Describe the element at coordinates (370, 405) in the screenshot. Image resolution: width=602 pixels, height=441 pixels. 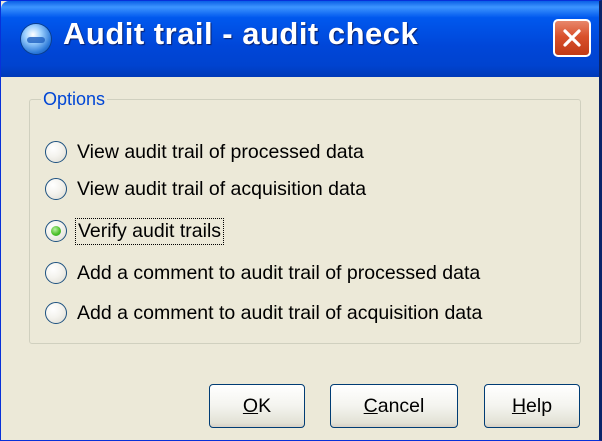
I see `cancel-mnemonic: C` at that location.